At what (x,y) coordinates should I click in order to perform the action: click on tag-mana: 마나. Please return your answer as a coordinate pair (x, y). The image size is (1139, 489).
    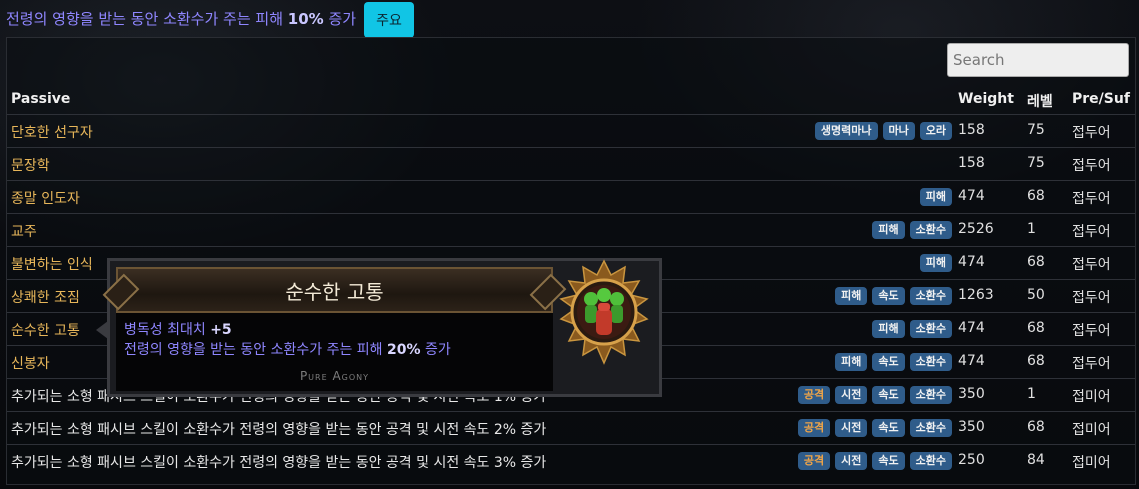
    Looking at the image, I should click on (898, 131).